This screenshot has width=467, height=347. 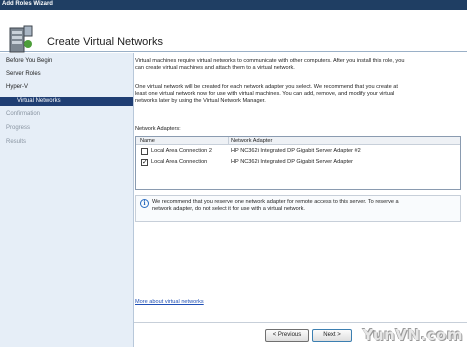 What do you see at coordinates (21, 39) in the screenshot?
I see `server-icon` at bounding box center [21, 39].